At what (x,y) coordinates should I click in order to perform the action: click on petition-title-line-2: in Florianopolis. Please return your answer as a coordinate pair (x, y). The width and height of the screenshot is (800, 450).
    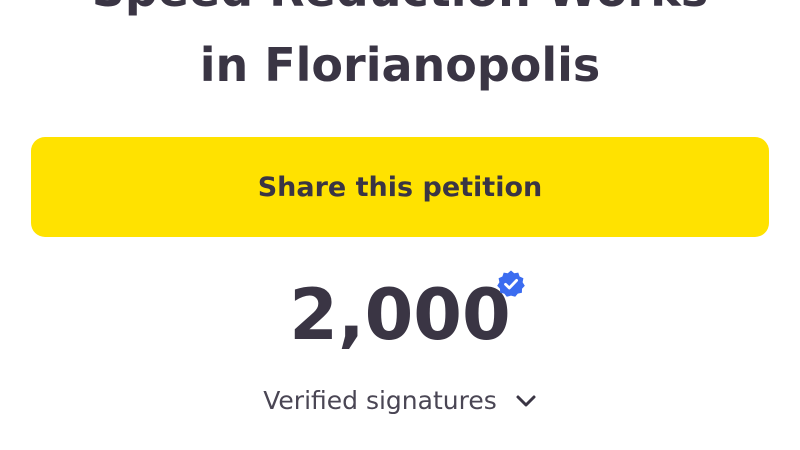
    Looking at the image, I should click on (400, 65).